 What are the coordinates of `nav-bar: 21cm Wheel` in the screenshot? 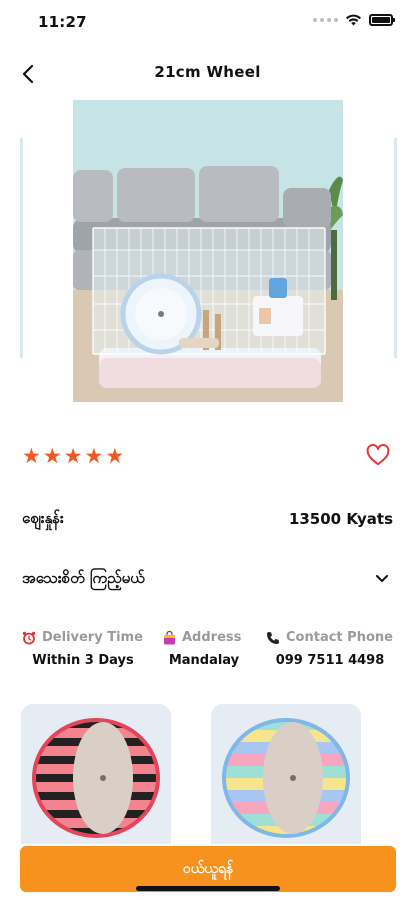 It's located at (207, 73).